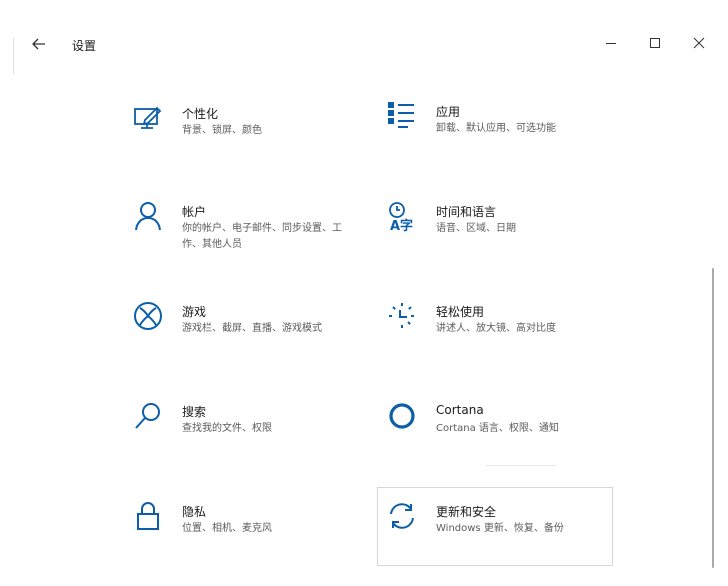  I want to click on settings-tile-privacy: 隐私 位置、相机、麦克风, so click(247, 538).